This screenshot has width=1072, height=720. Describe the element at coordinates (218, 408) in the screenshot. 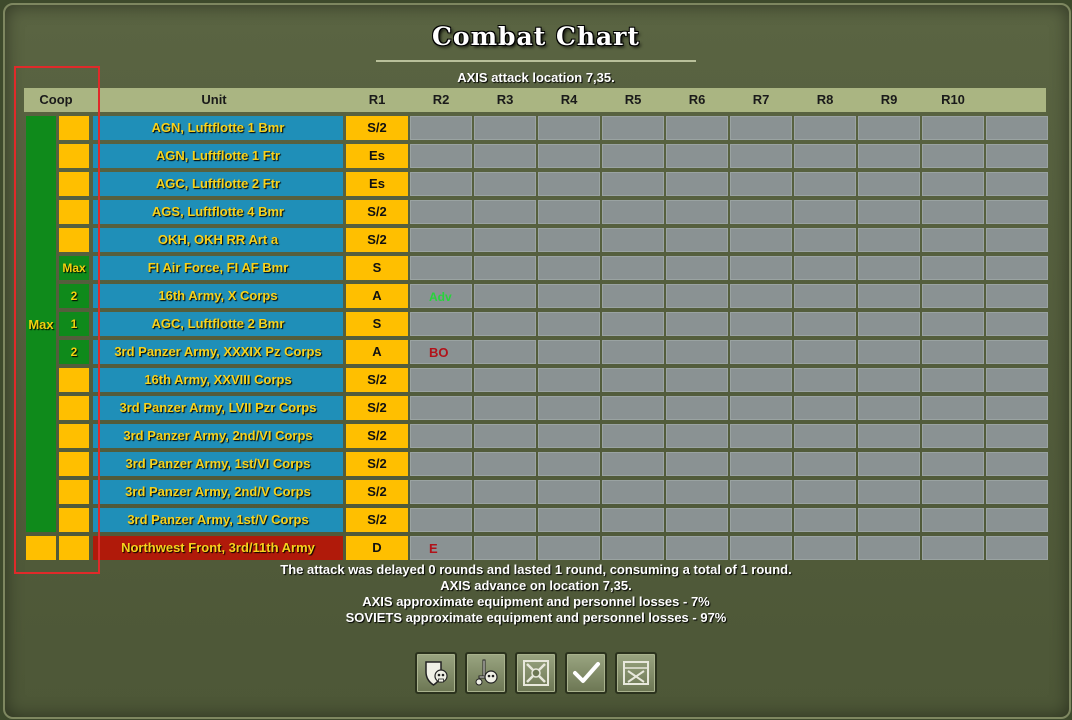

I see `unit-name: 3rd Panzer Army, LVII Pzr Corps` at that location.